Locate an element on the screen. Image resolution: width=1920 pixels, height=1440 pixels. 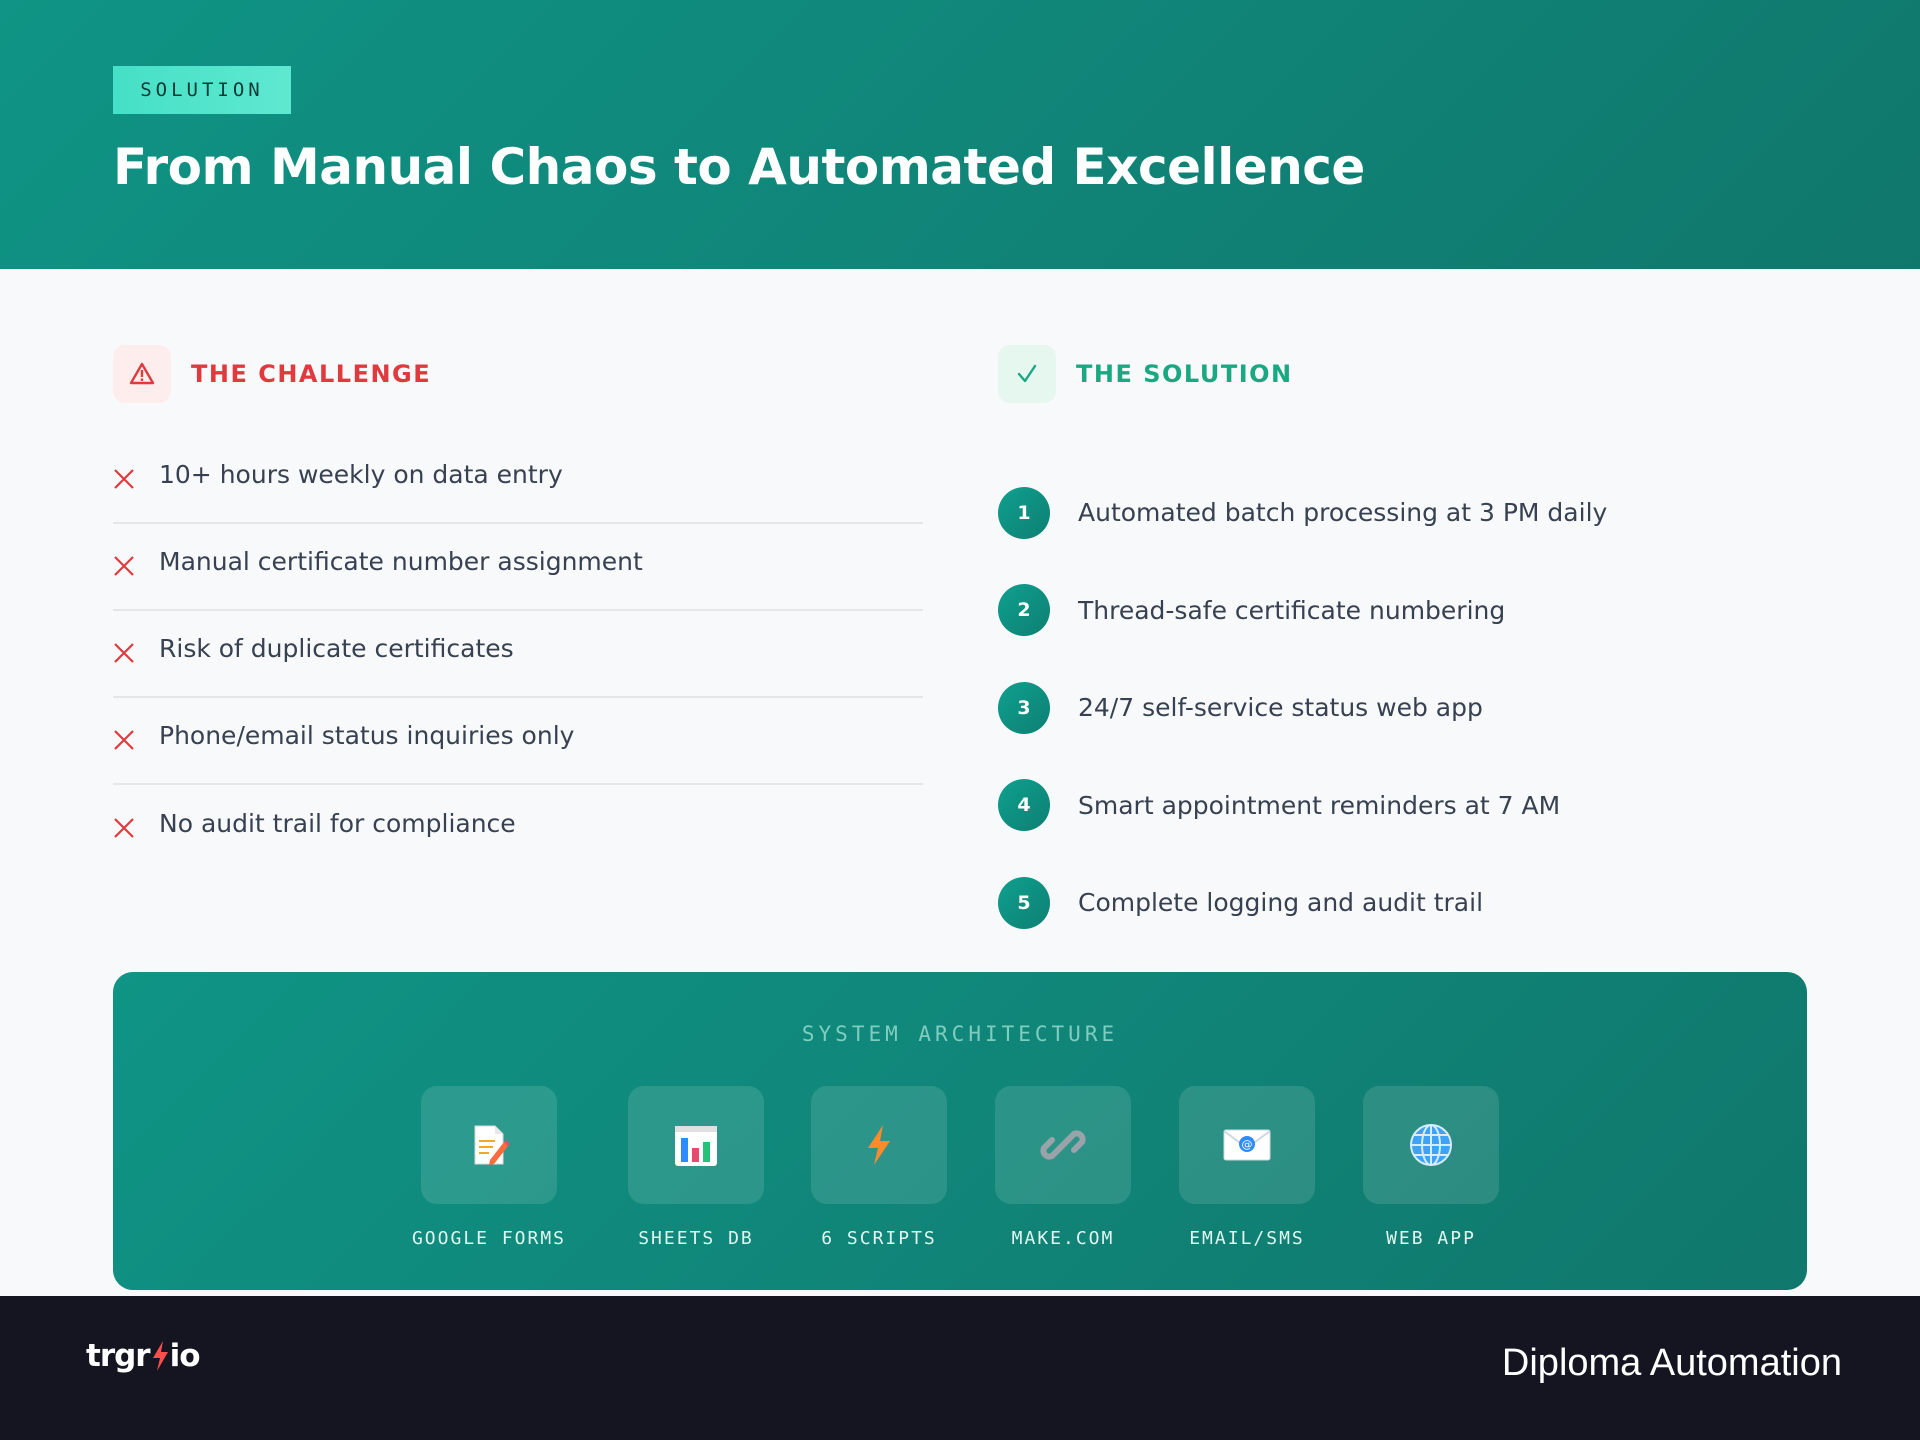
challenge-item: Manual certificate number assignment is located at coordinates (518, 567).